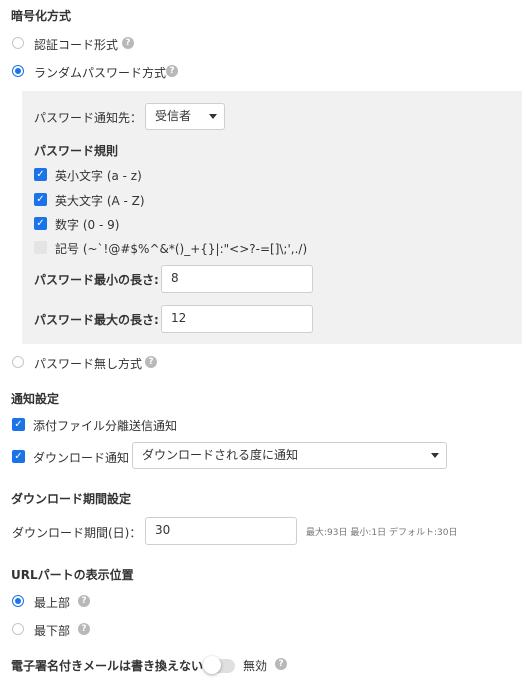 The image size is (522, 682). Describe the element at coordinates (220, 455) in the screenshot. I see `download-notify-value: ダウンロードされる度に通知` at that location.